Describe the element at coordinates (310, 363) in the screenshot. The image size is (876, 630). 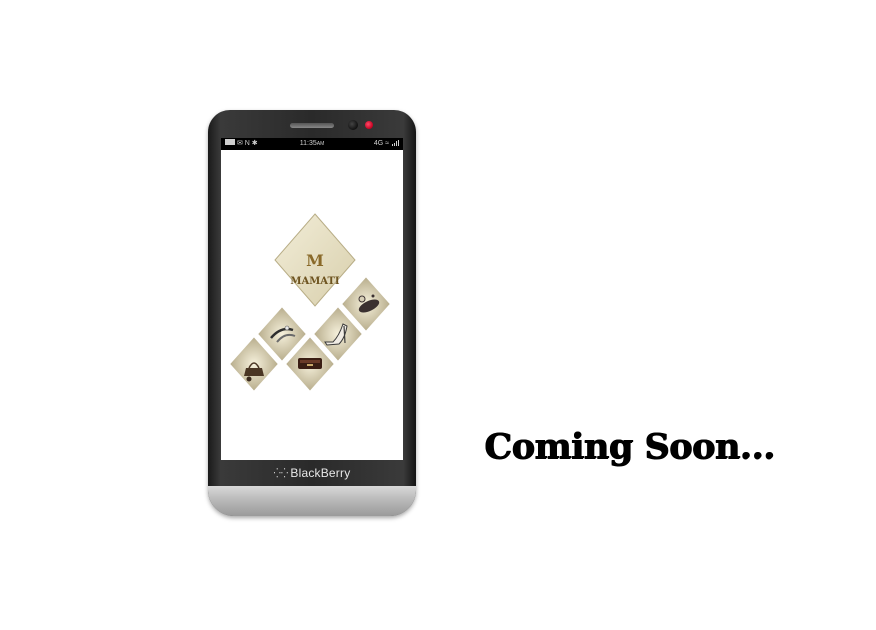
I see `wallet-icon` at that location.